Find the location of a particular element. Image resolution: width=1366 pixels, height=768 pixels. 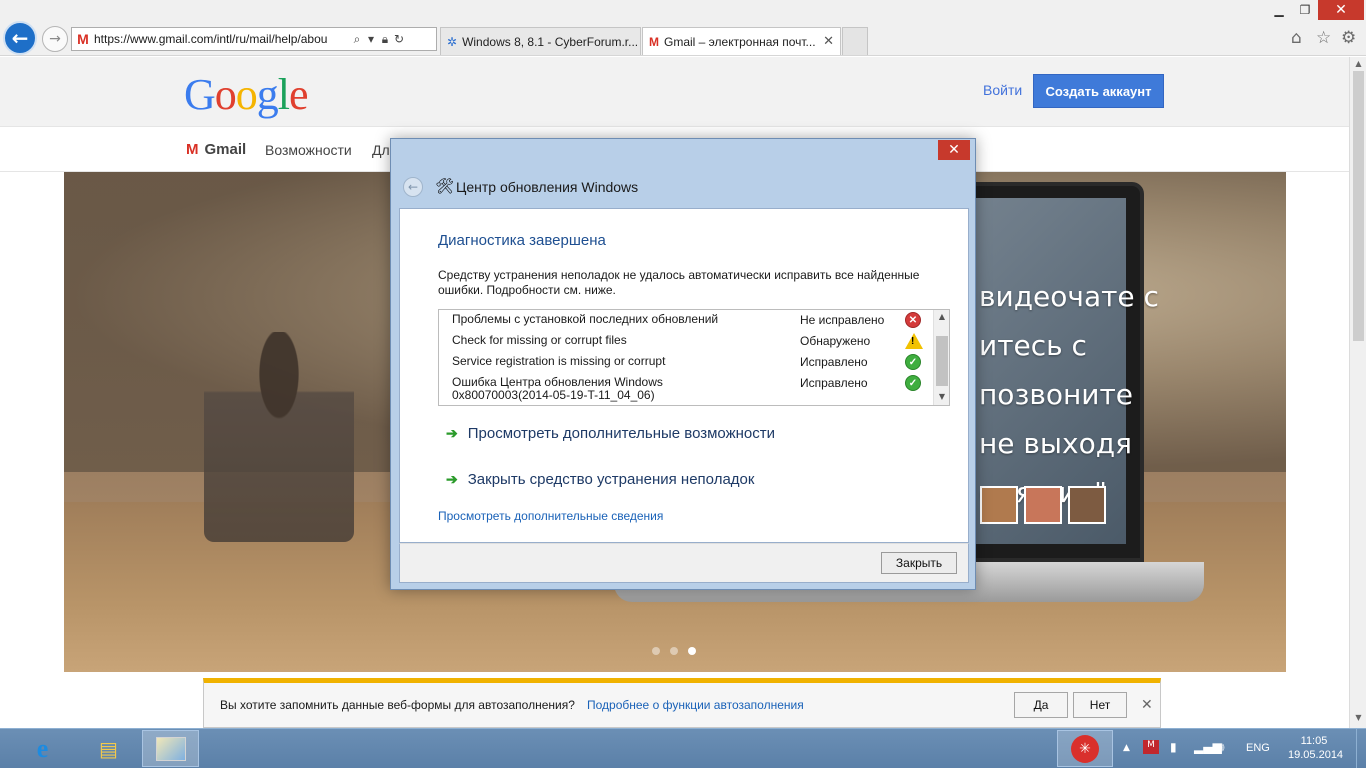

warning-icon: ! is located at coordinates (914, 341).